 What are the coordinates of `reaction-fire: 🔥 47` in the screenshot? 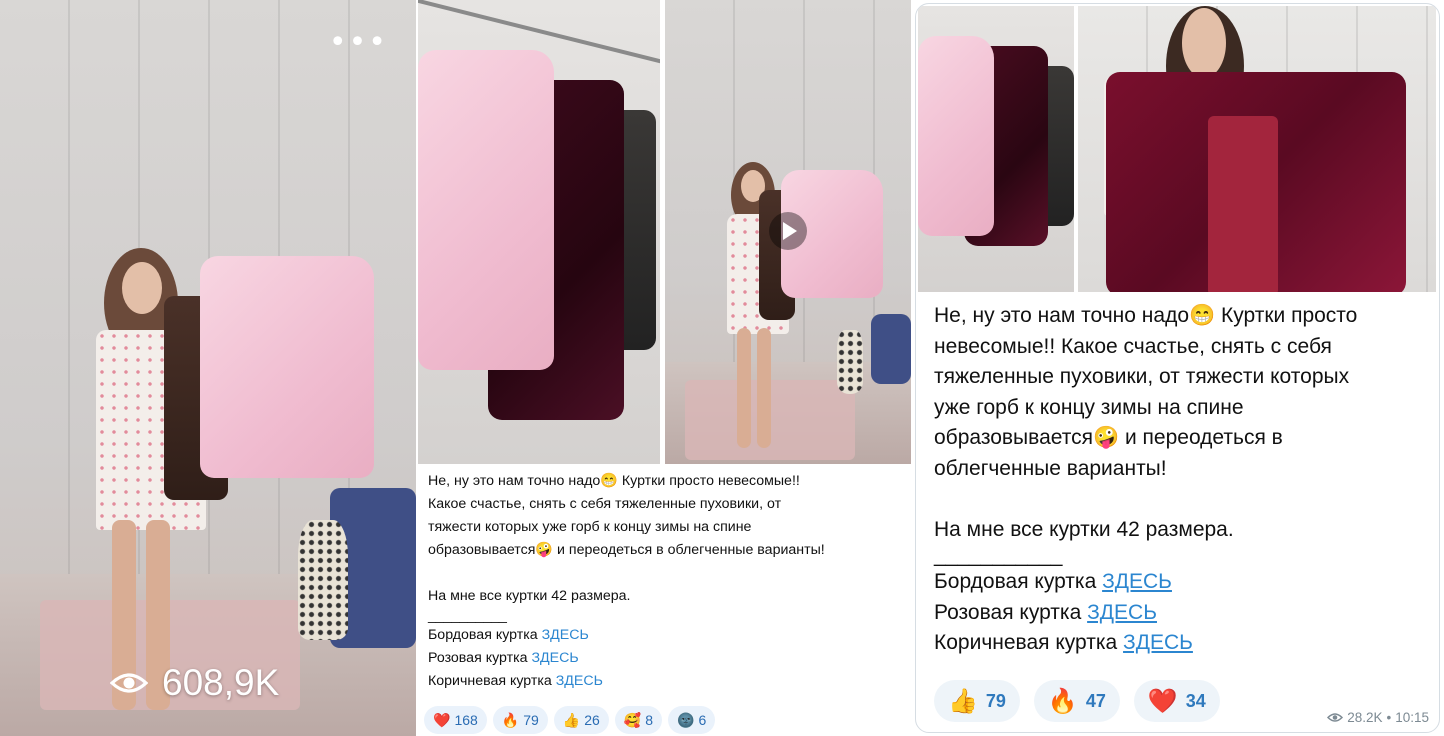 It's located at (1076, 701).